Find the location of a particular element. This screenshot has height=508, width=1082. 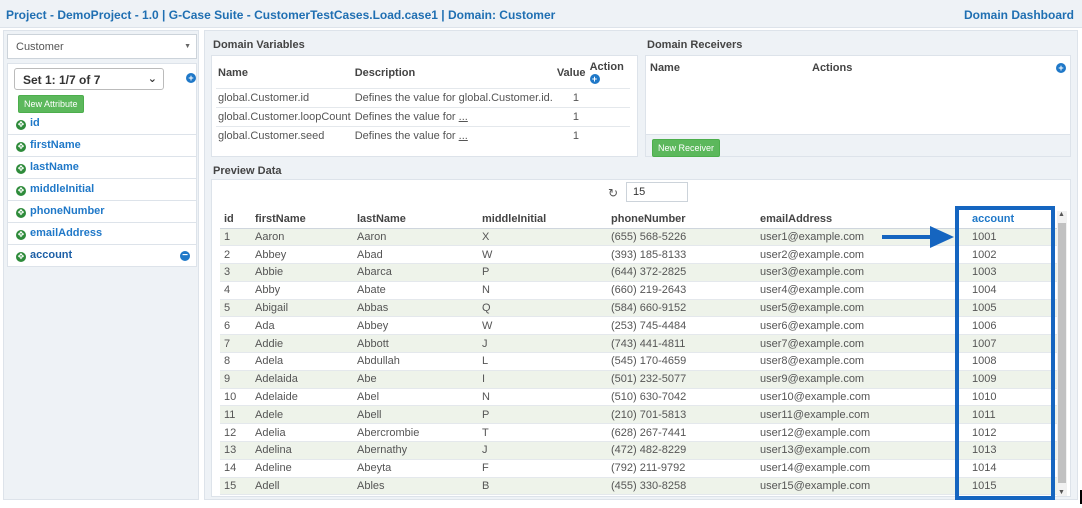

set-select: Set 1: 1/7 of 7 ⌄ is located at coordinates (89, 79).